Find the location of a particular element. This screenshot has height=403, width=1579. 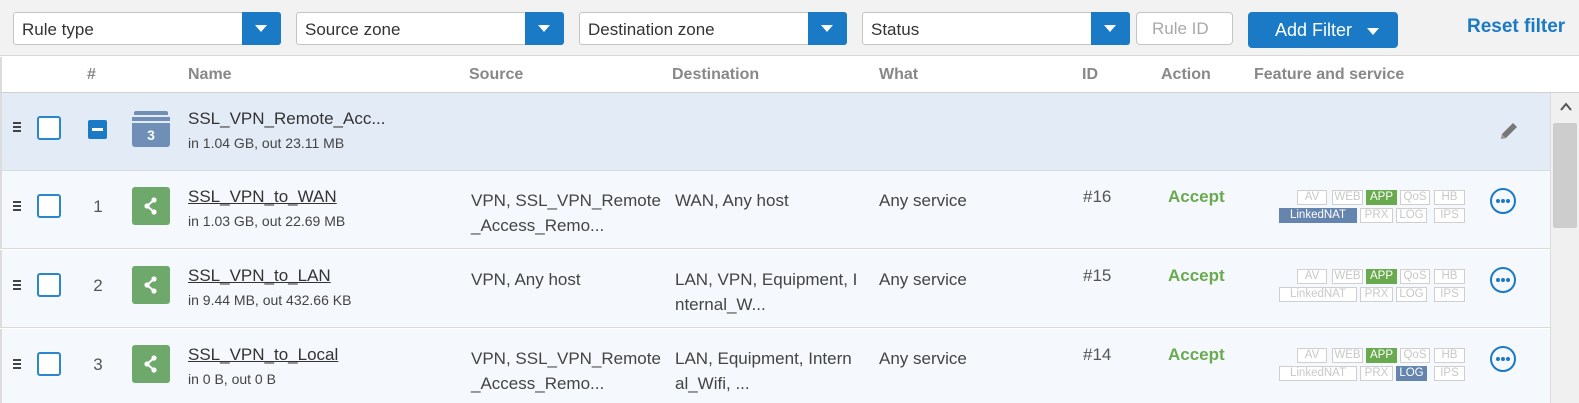

rule-id-input is located at coordinates (1184, 28).